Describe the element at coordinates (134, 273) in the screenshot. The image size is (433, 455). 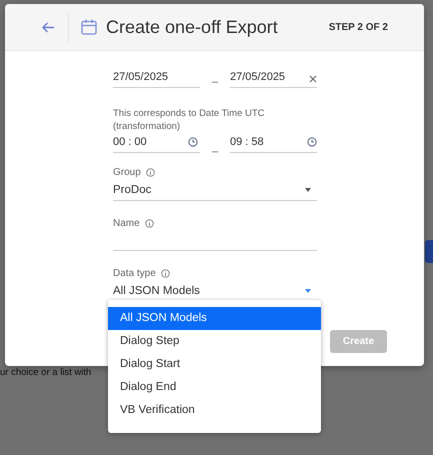
I see `field-label: Data type` at that location.